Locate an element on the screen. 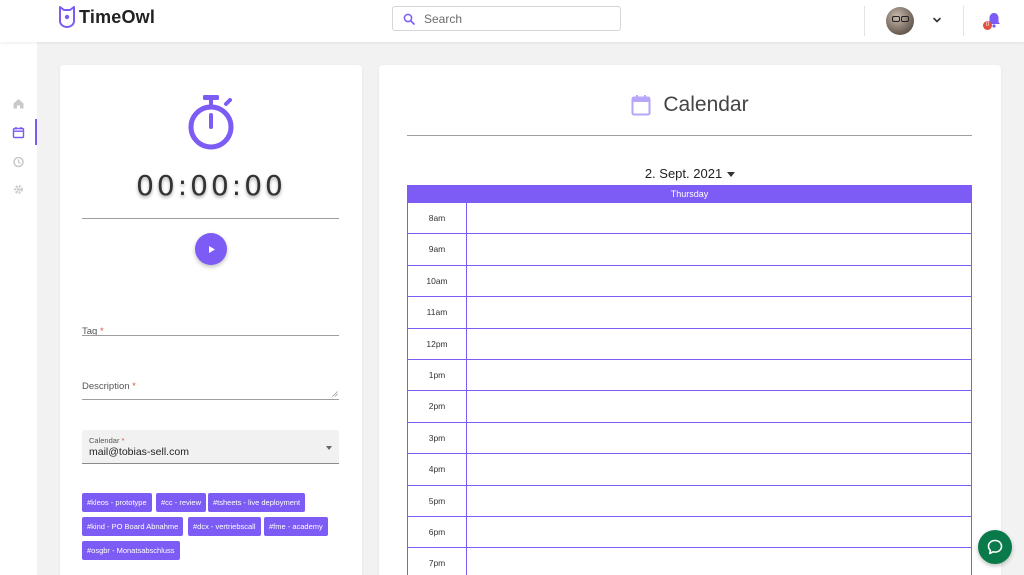 This screenshot has width=1024, height=575. play-icon is located at coordinates (211, 249).